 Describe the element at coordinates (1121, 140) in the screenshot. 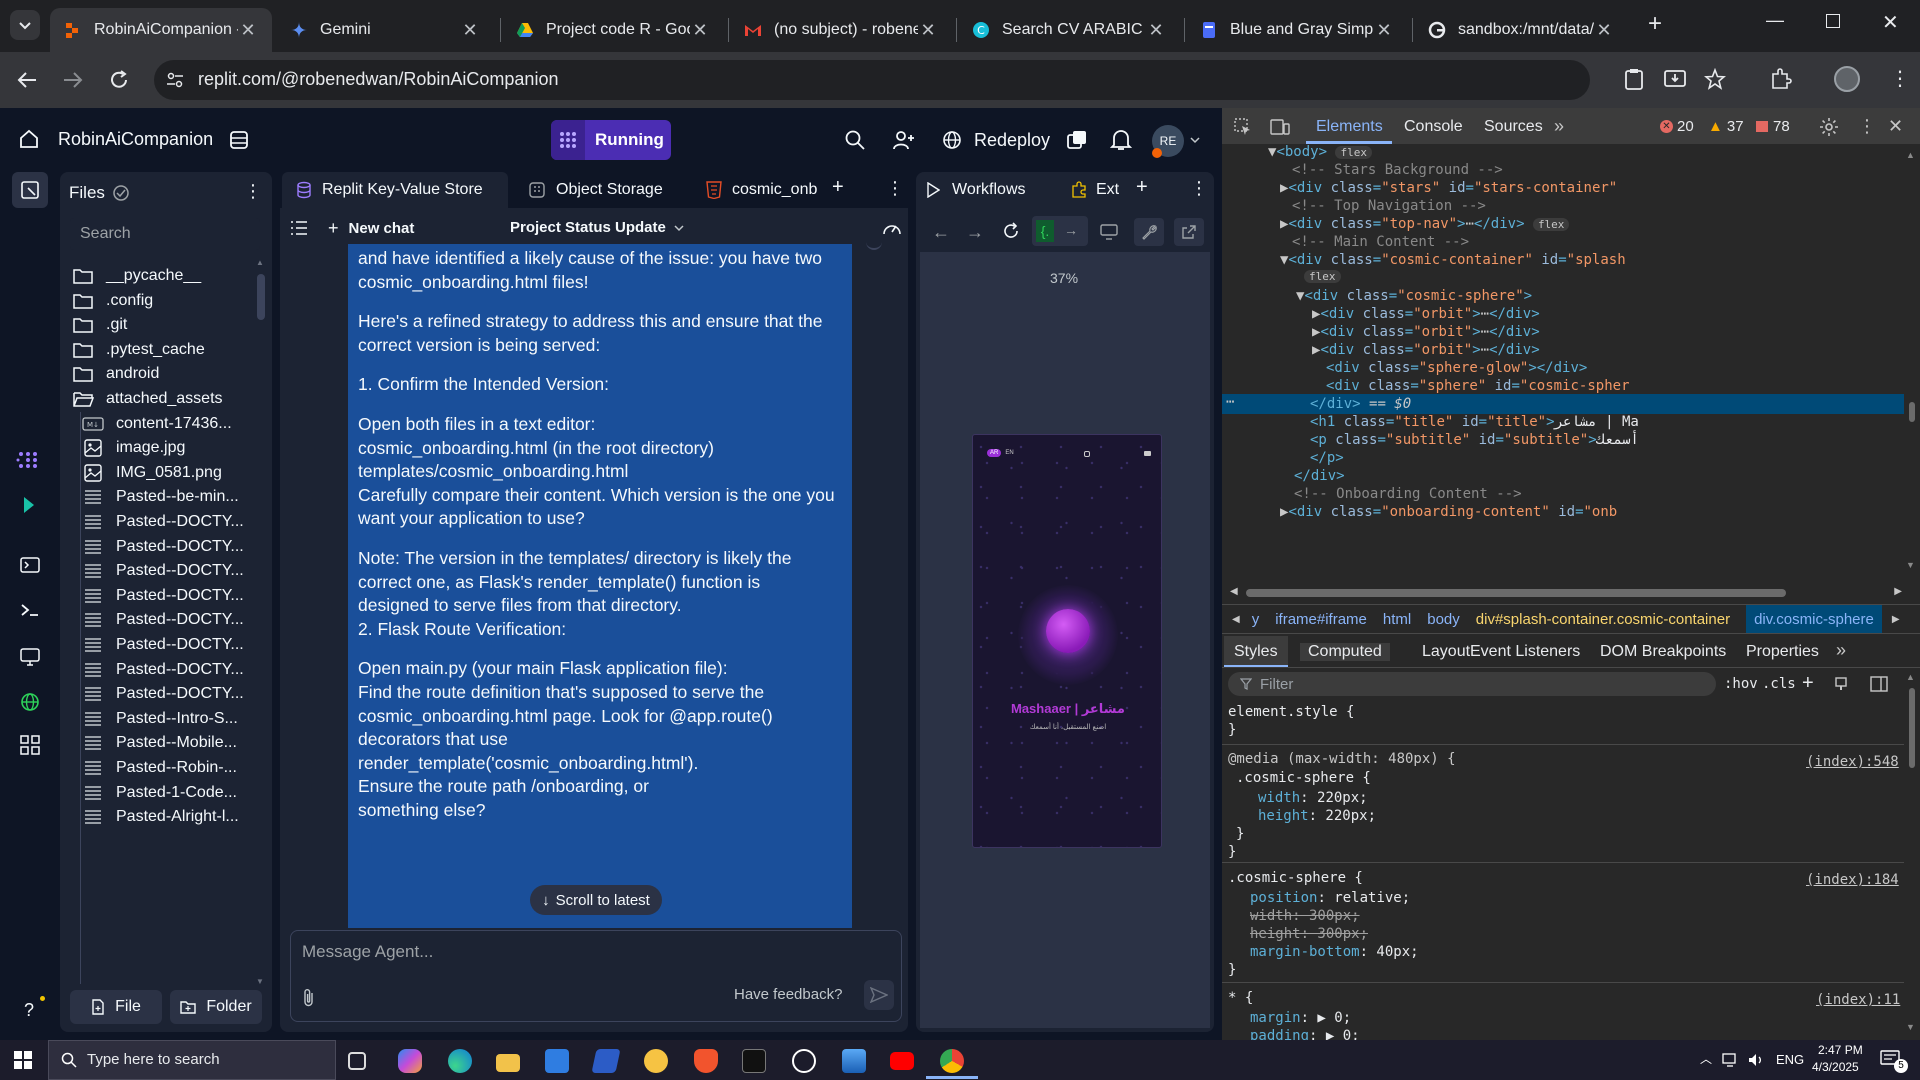

I see `bell-icon` at that location.